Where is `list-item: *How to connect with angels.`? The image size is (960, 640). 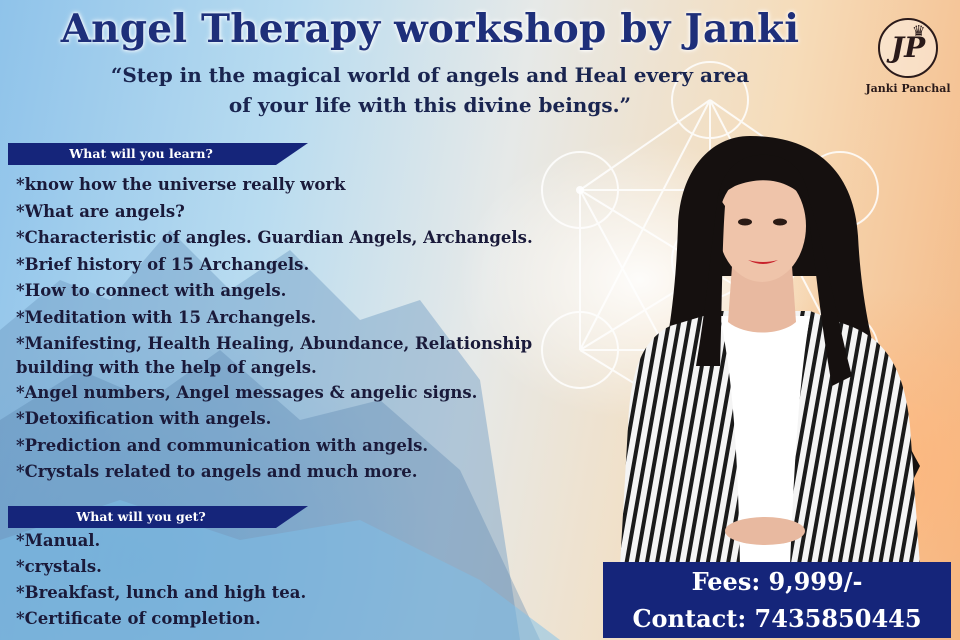
list-item: *How to connect with angels. is located at coordinates (151, 291).